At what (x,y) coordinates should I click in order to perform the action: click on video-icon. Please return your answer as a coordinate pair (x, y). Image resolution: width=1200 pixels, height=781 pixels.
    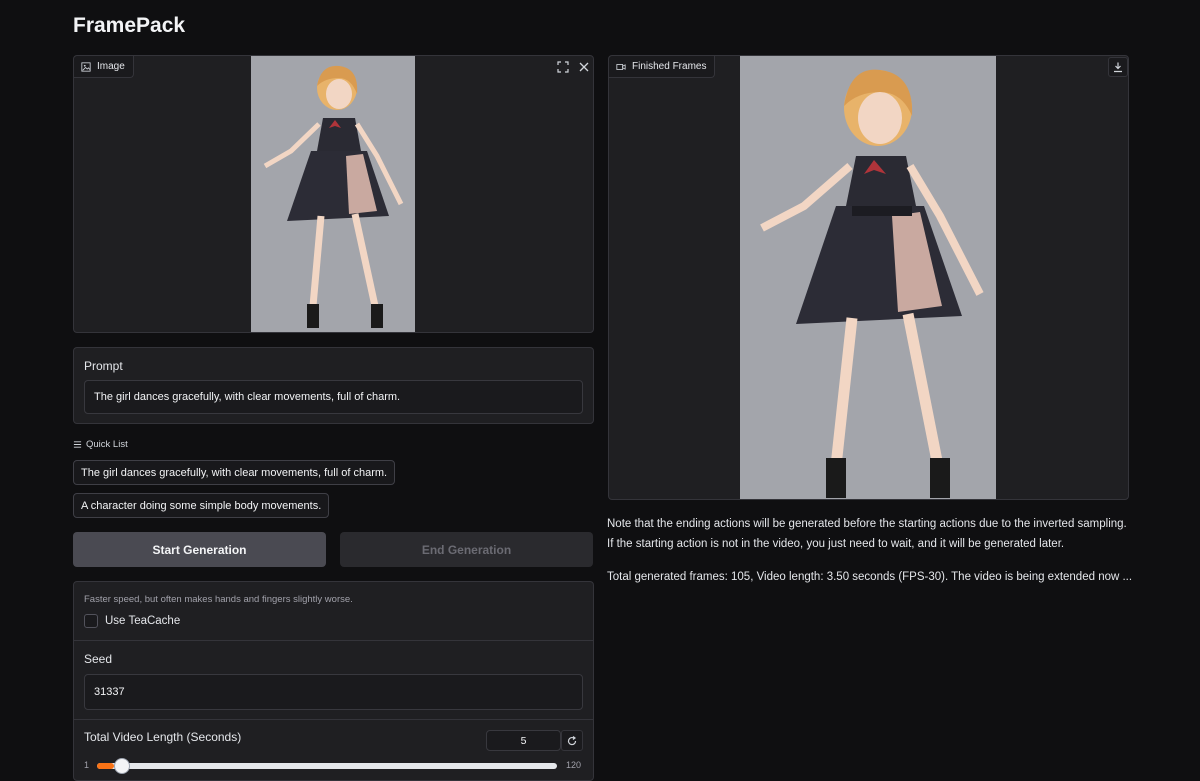
    Looking at the image, I should click on (621, 66).